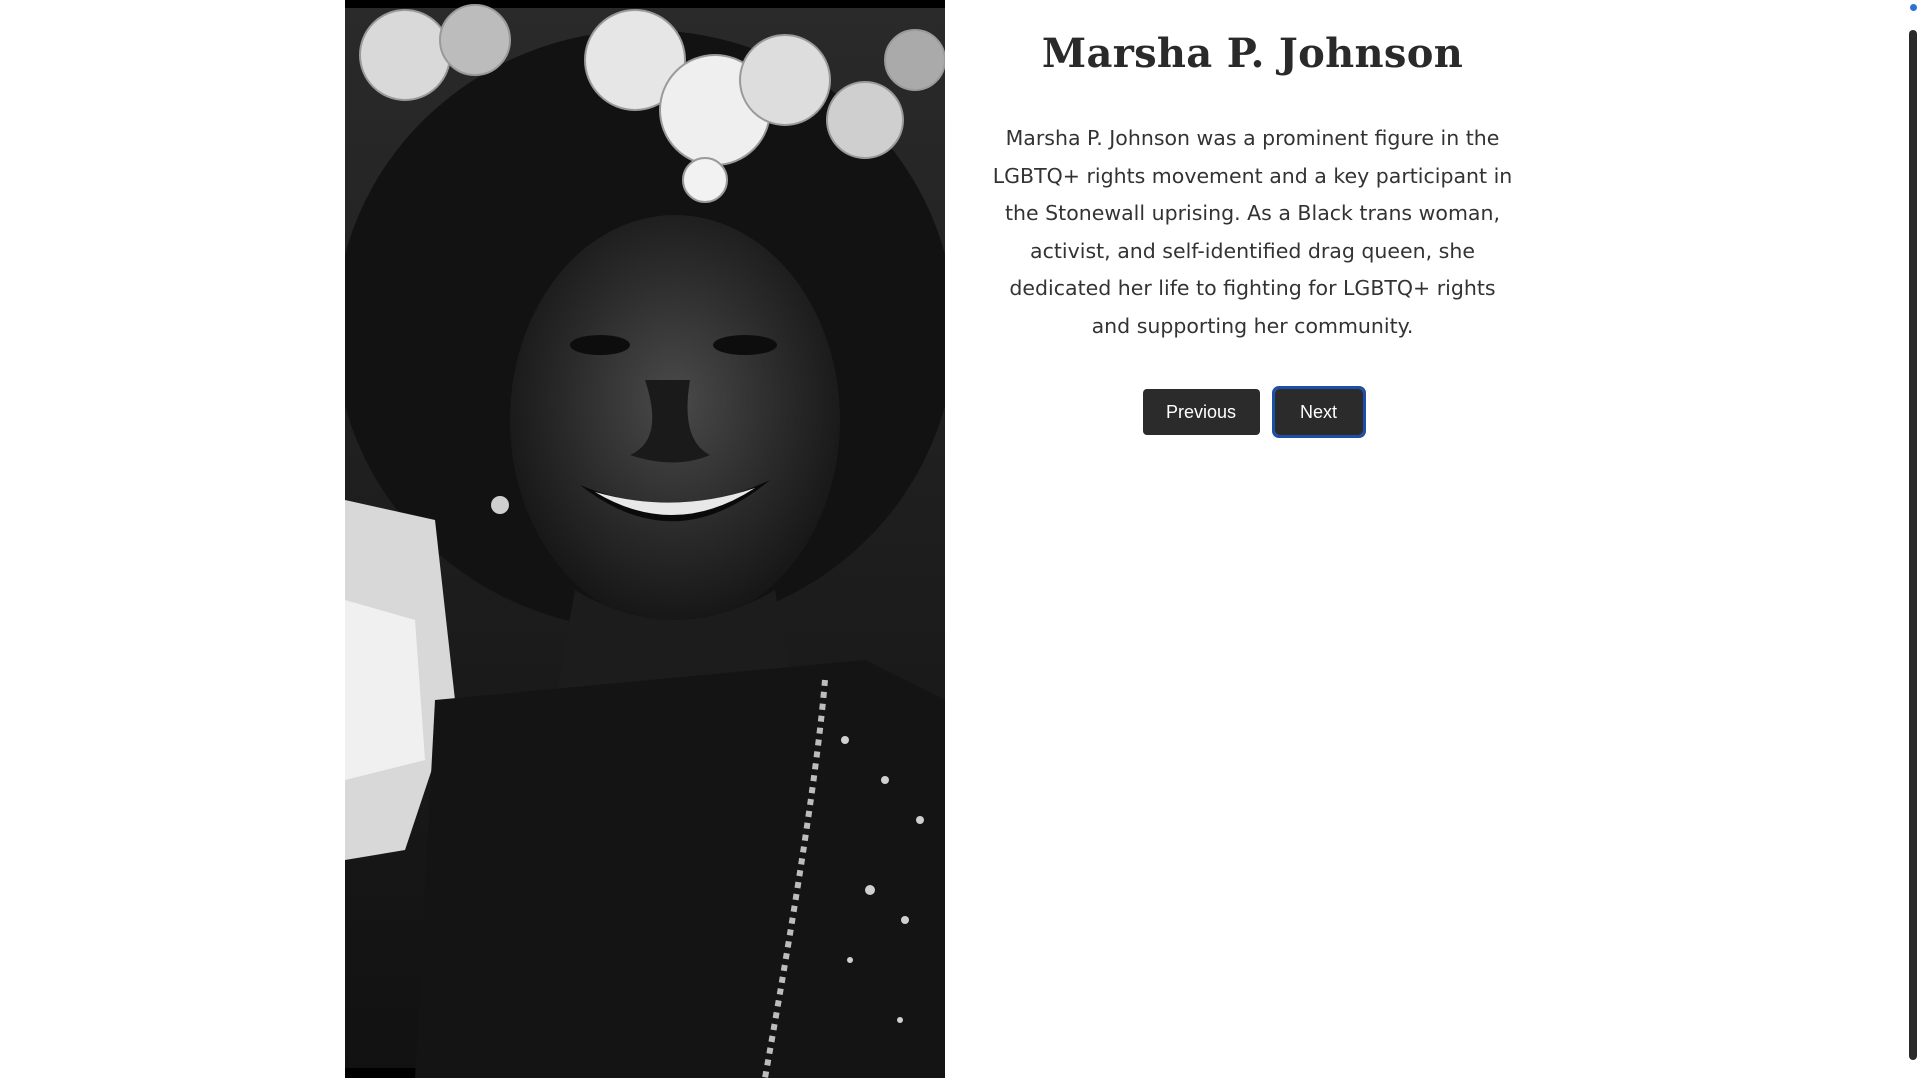 This screenshot has height=1080, width=1920. Describe the element at coordinates (1913, 7) in the screenshot. I see `scroll-indicator-dot` at that location.